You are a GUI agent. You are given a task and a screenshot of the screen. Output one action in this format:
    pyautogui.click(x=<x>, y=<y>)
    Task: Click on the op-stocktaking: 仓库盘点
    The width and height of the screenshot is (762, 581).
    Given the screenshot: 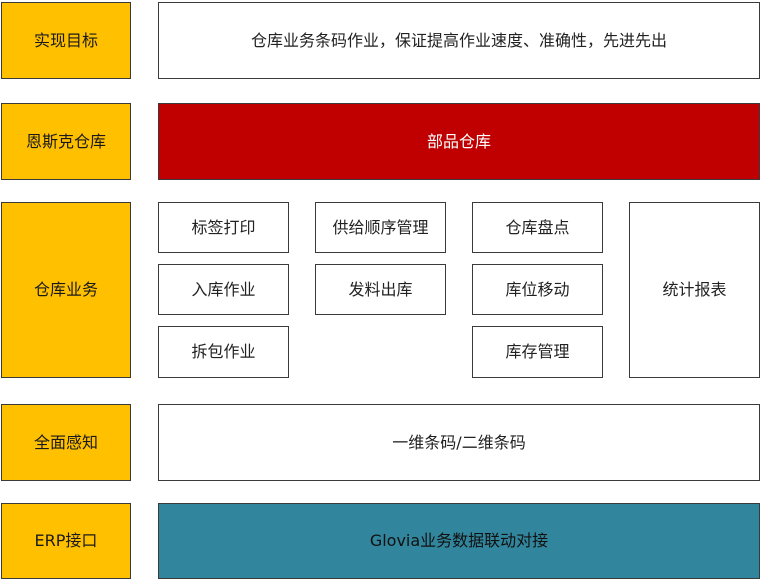 What is the action you would take?
    pyautogui.click(x=537, y=227)
    